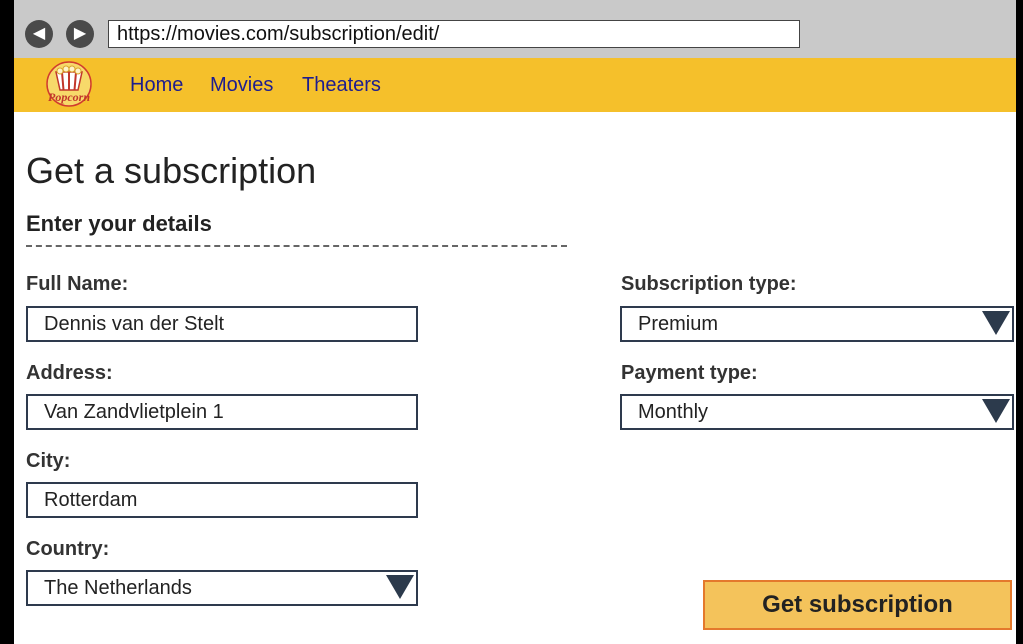 The width and height of the screenshot is (1023, 644). Describe the element at coordinates (296, 246) in the screenshot. I see `section-divider` at that location.